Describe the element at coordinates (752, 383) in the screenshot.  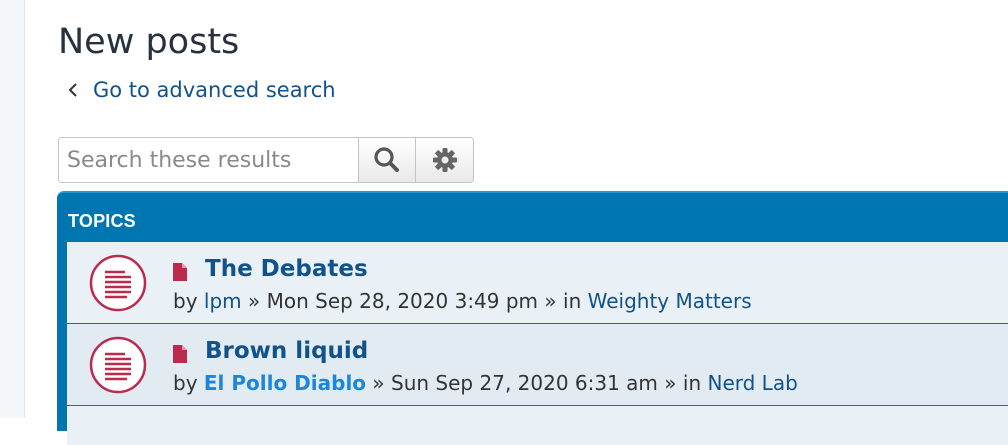
I see `forum-link: Nerd Lab` at that location.